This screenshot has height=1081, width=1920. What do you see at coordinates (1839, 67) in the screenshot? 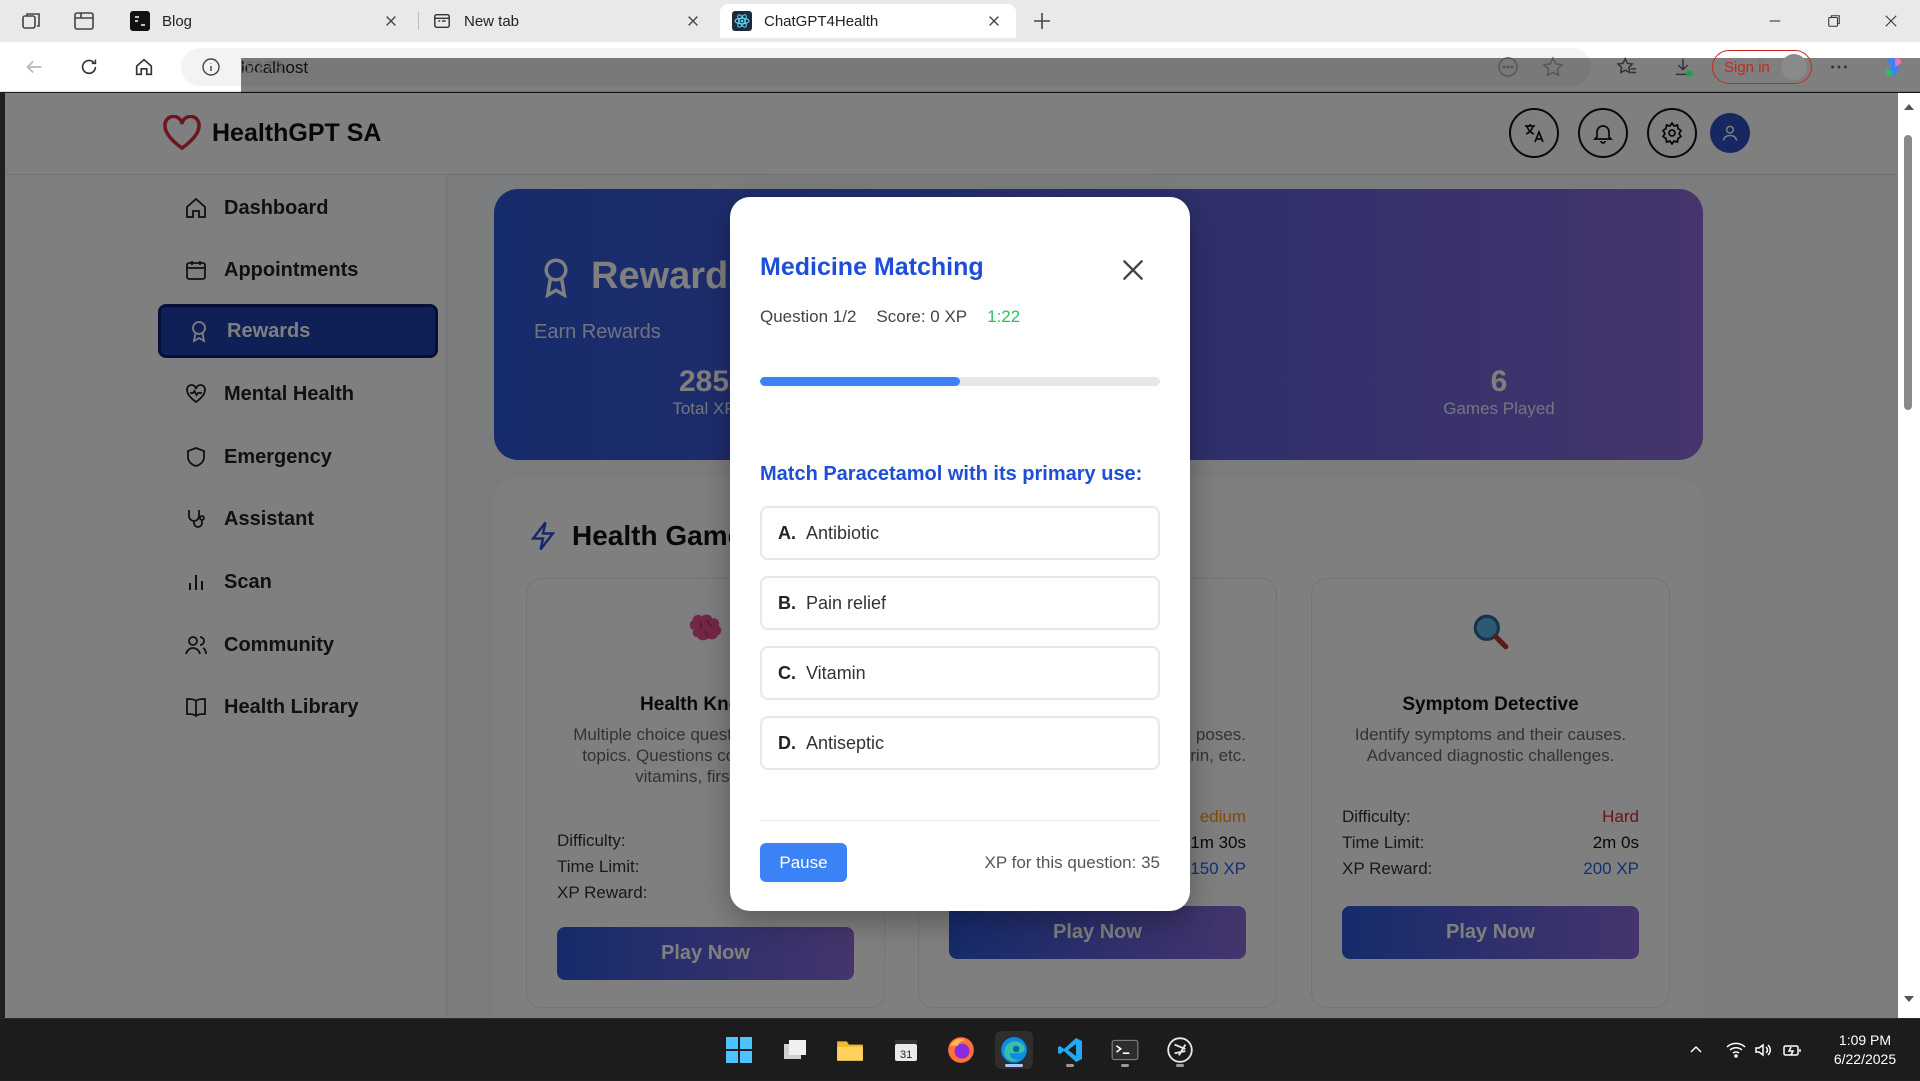
I see `settings-more-icon` at bounding box center [1839, 67].